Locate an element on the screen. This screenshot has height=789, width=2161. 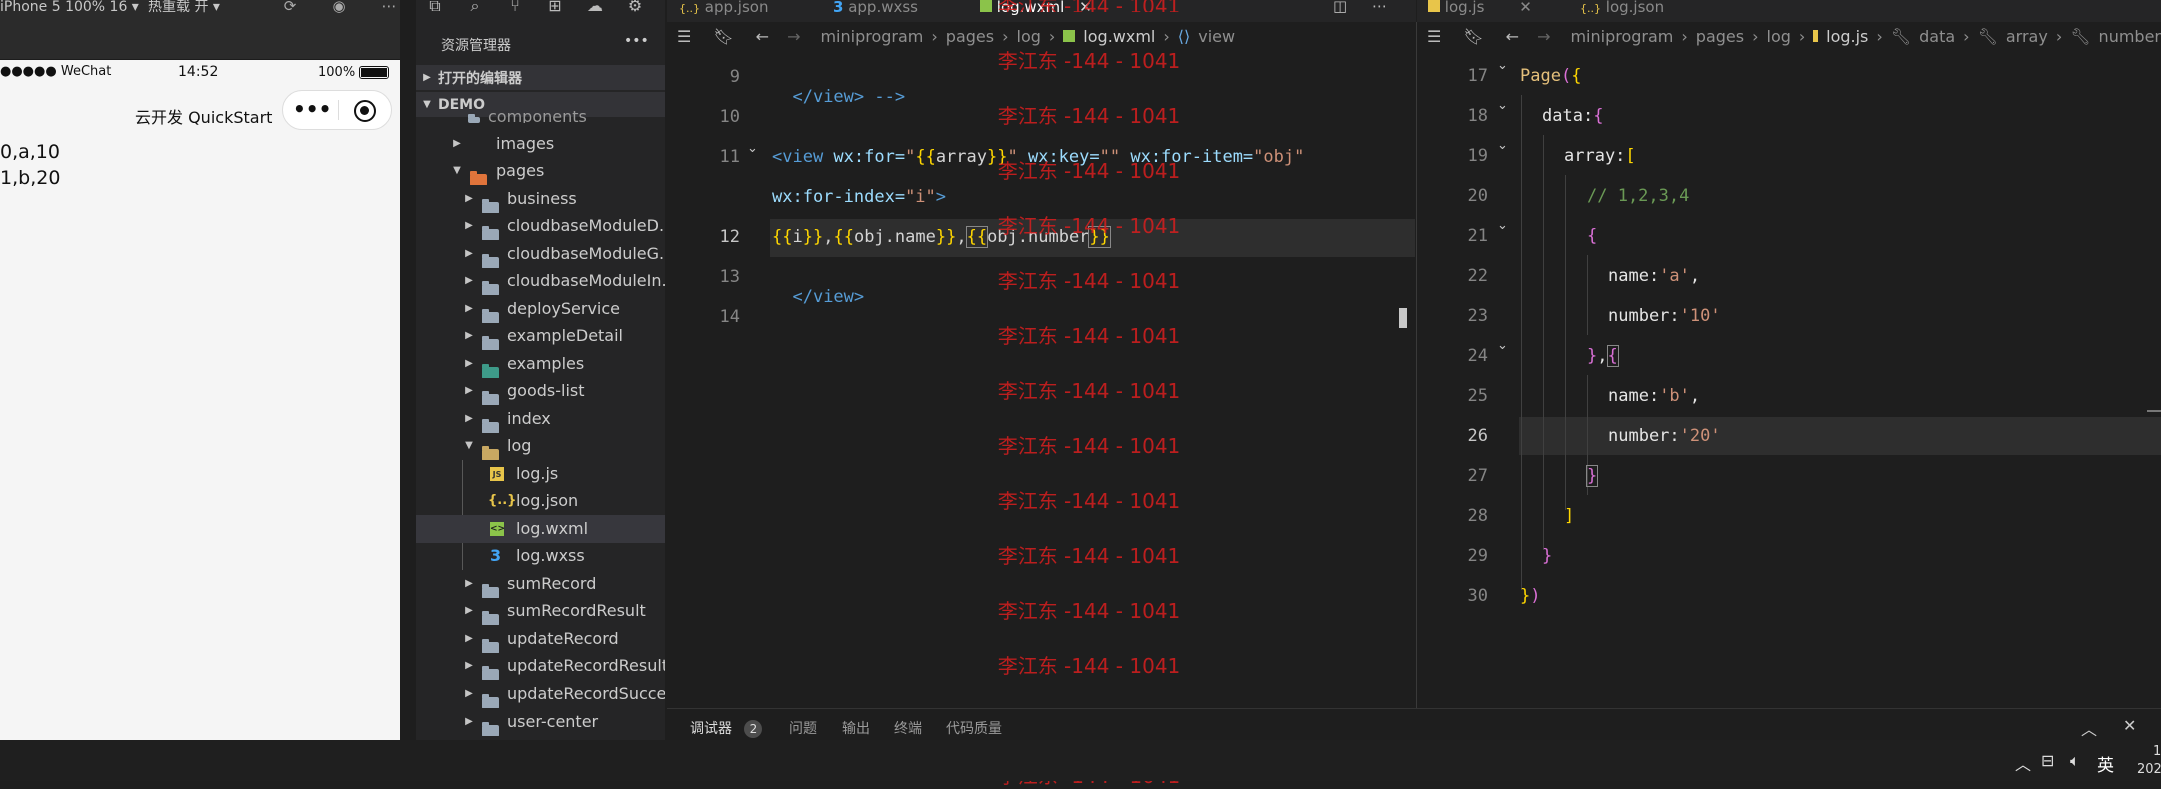
tree-item-examples: ▶ examples is located at coordinates (540, 364).